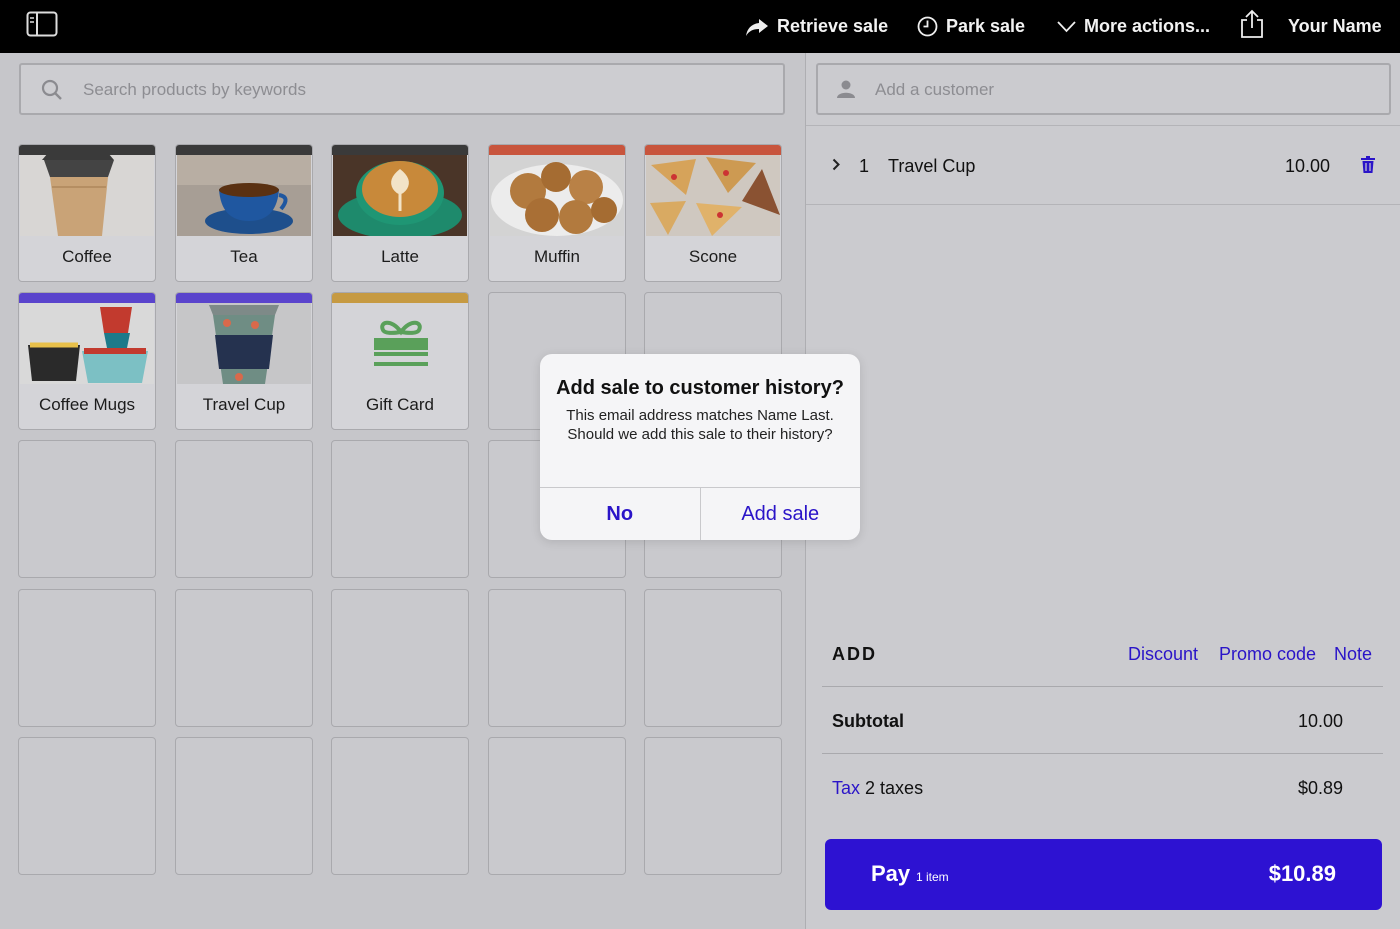  Describe the element at coordinates (836, 164) in the screenshot. I see `chevron-right-icon` at that location.